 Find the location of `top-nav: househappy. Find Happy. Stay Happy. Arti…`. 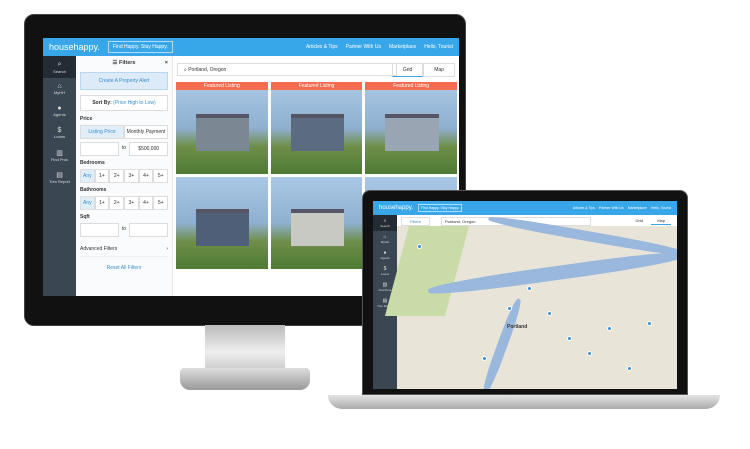

top-nav: househappy. Find Happy. Stay Happy. Arti… is located at coordinates (251, 47).